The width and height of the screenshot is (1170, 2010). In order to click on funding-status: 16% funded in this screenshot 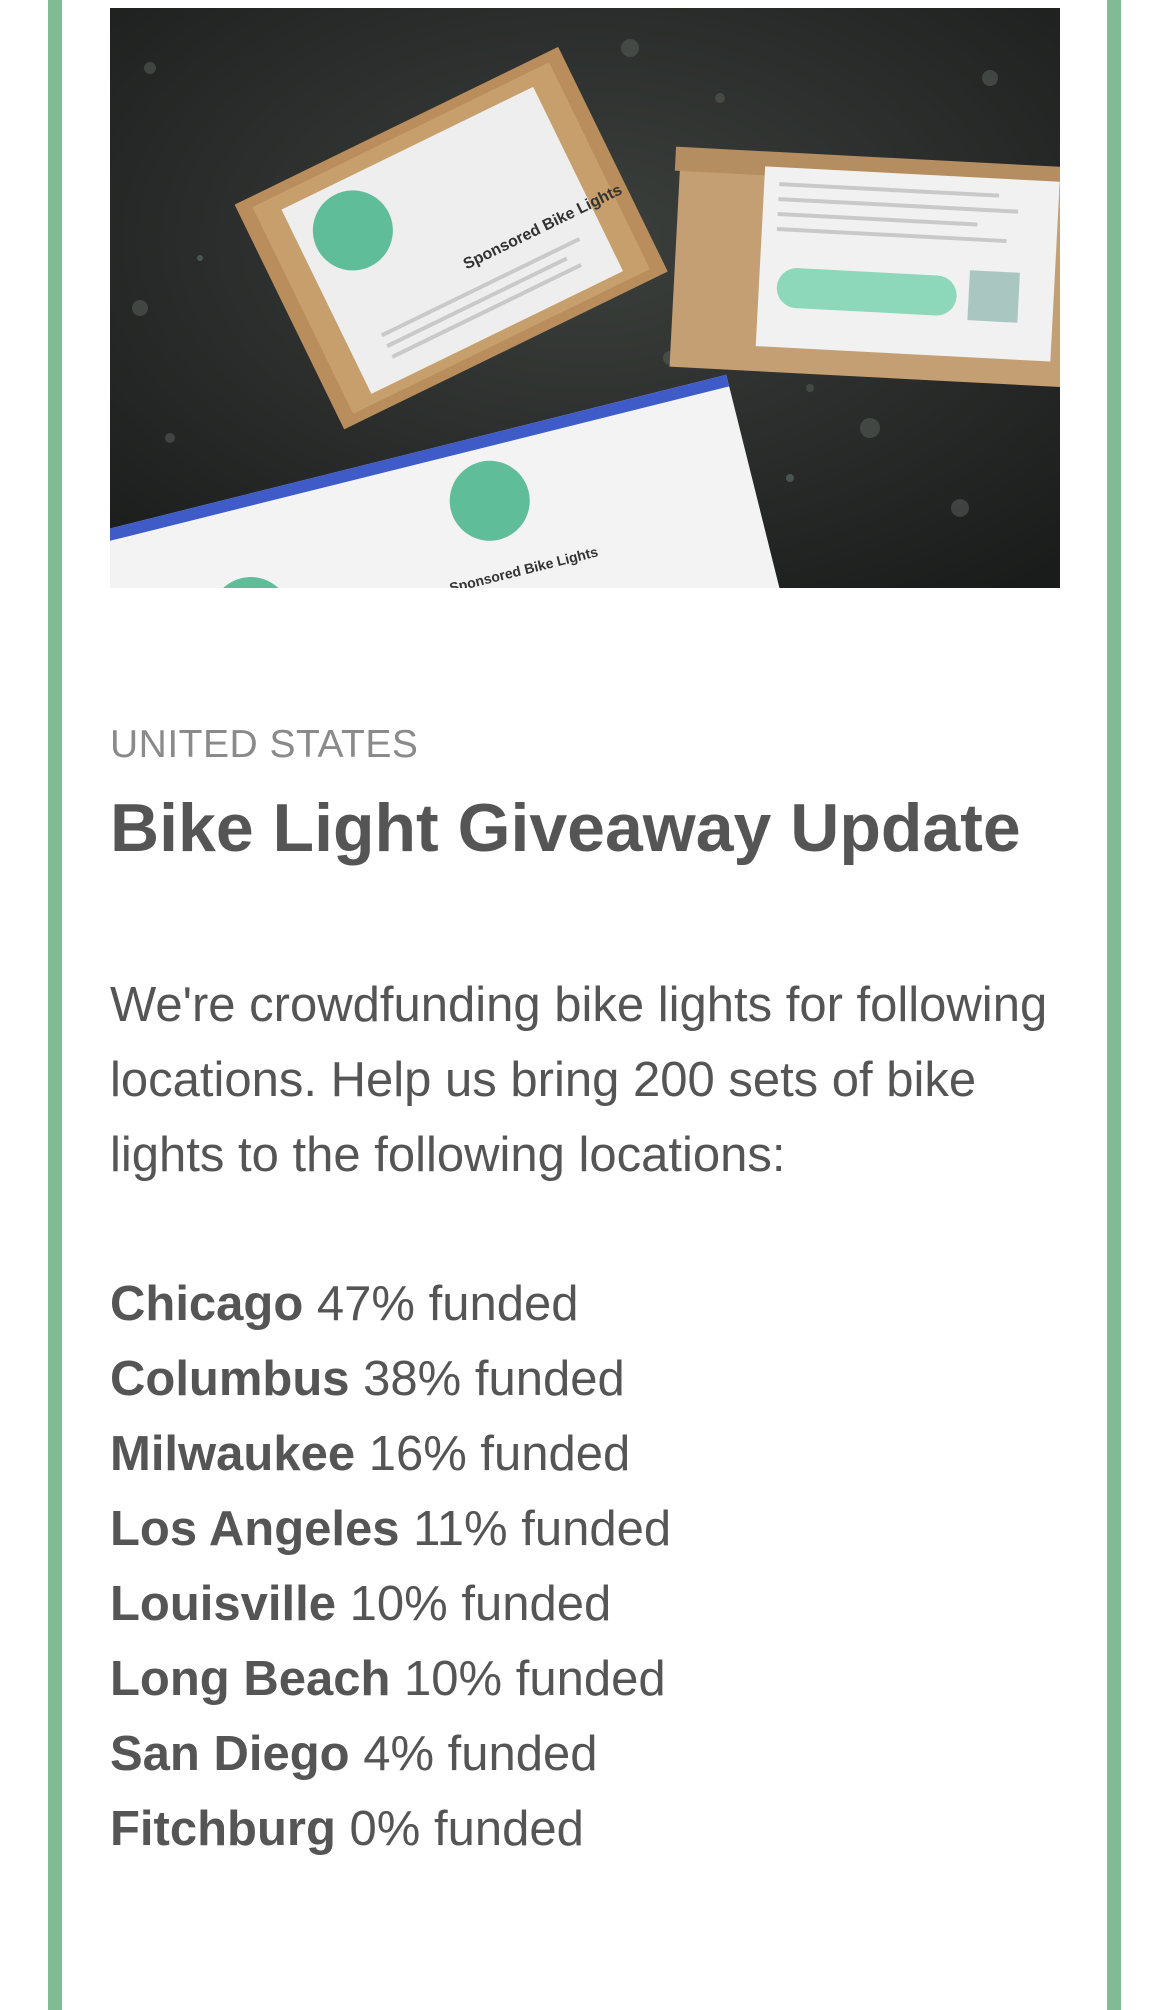, I will do `click(499, 1453)`.